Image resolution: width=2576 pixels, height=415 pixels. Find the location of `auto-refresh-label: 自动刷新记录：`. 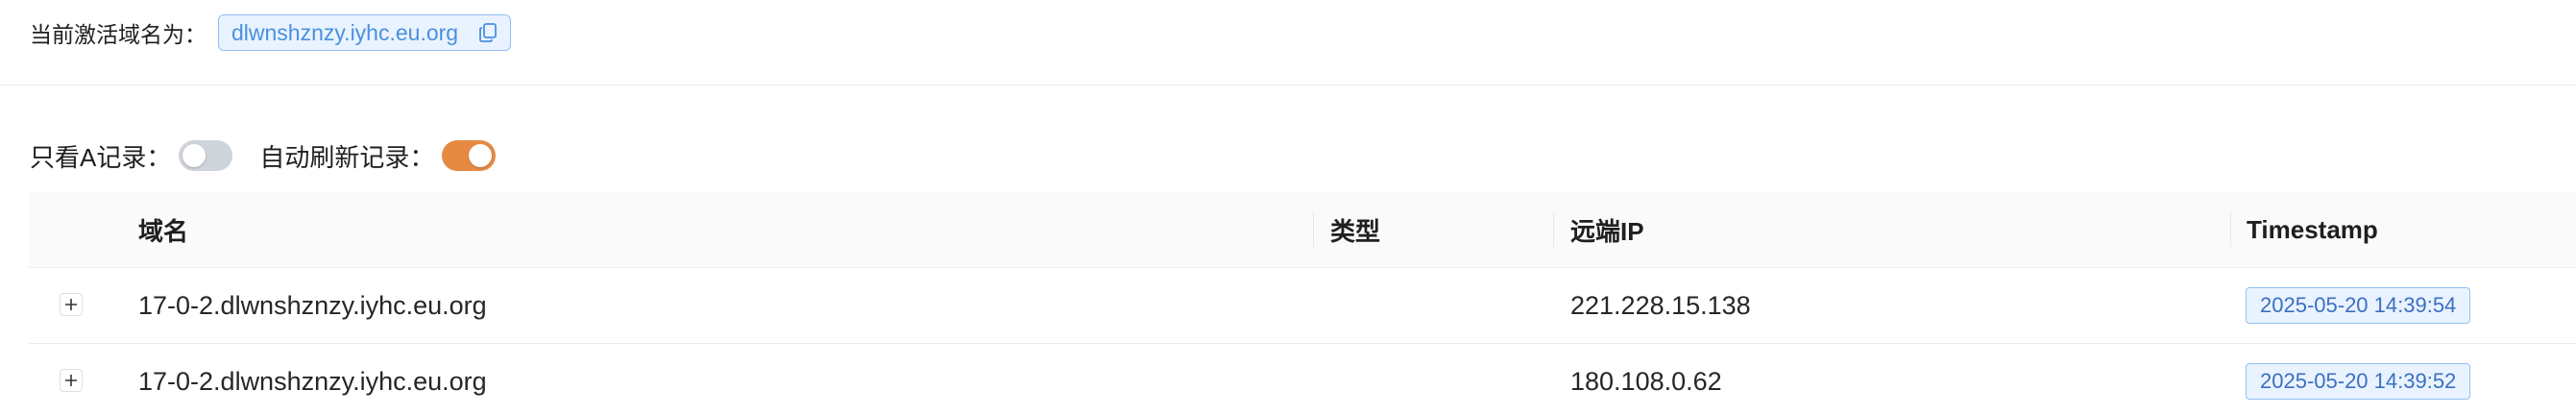

auto-refresh-label: 自动刷新记录： is located at coordinates (347, 157).